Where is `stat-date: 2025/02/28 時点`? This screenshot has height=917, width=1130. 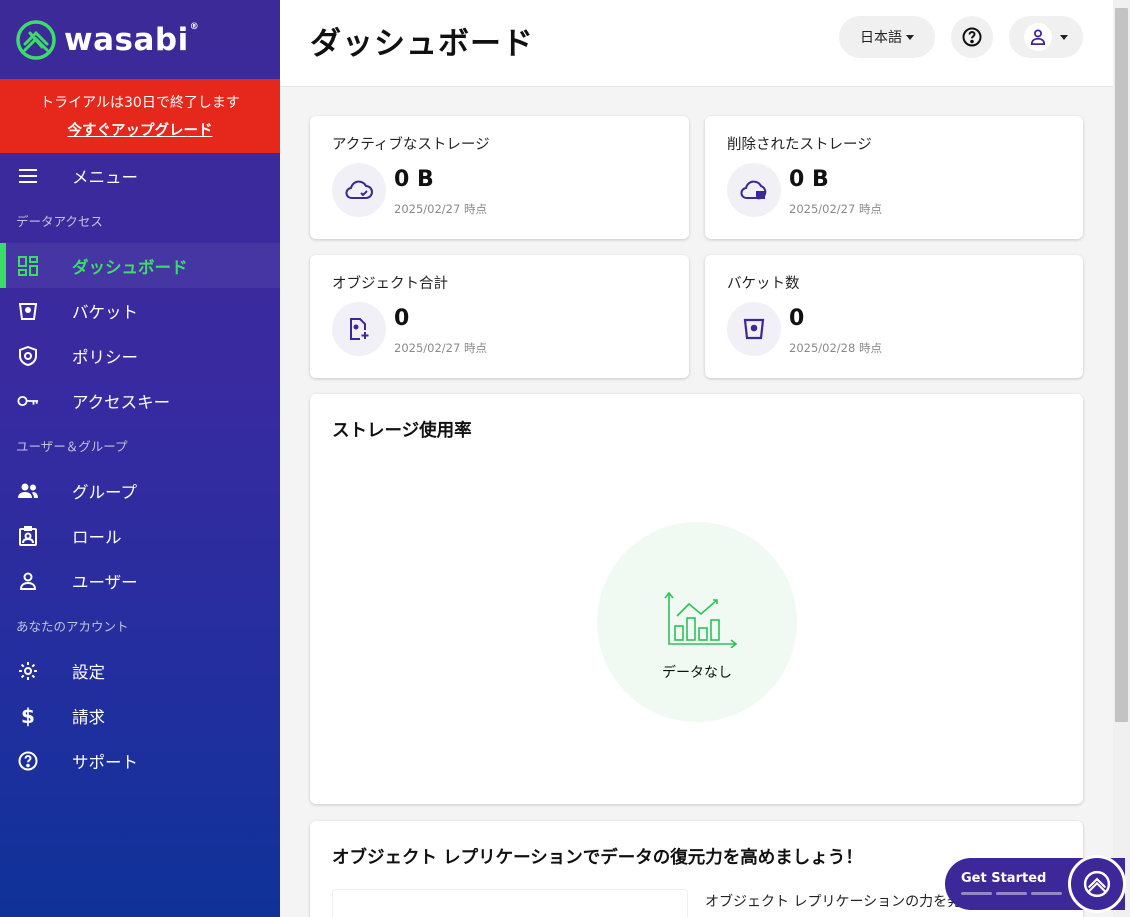
stat-date: 2025/02/28 時点 is located at coordinates (835, 348).